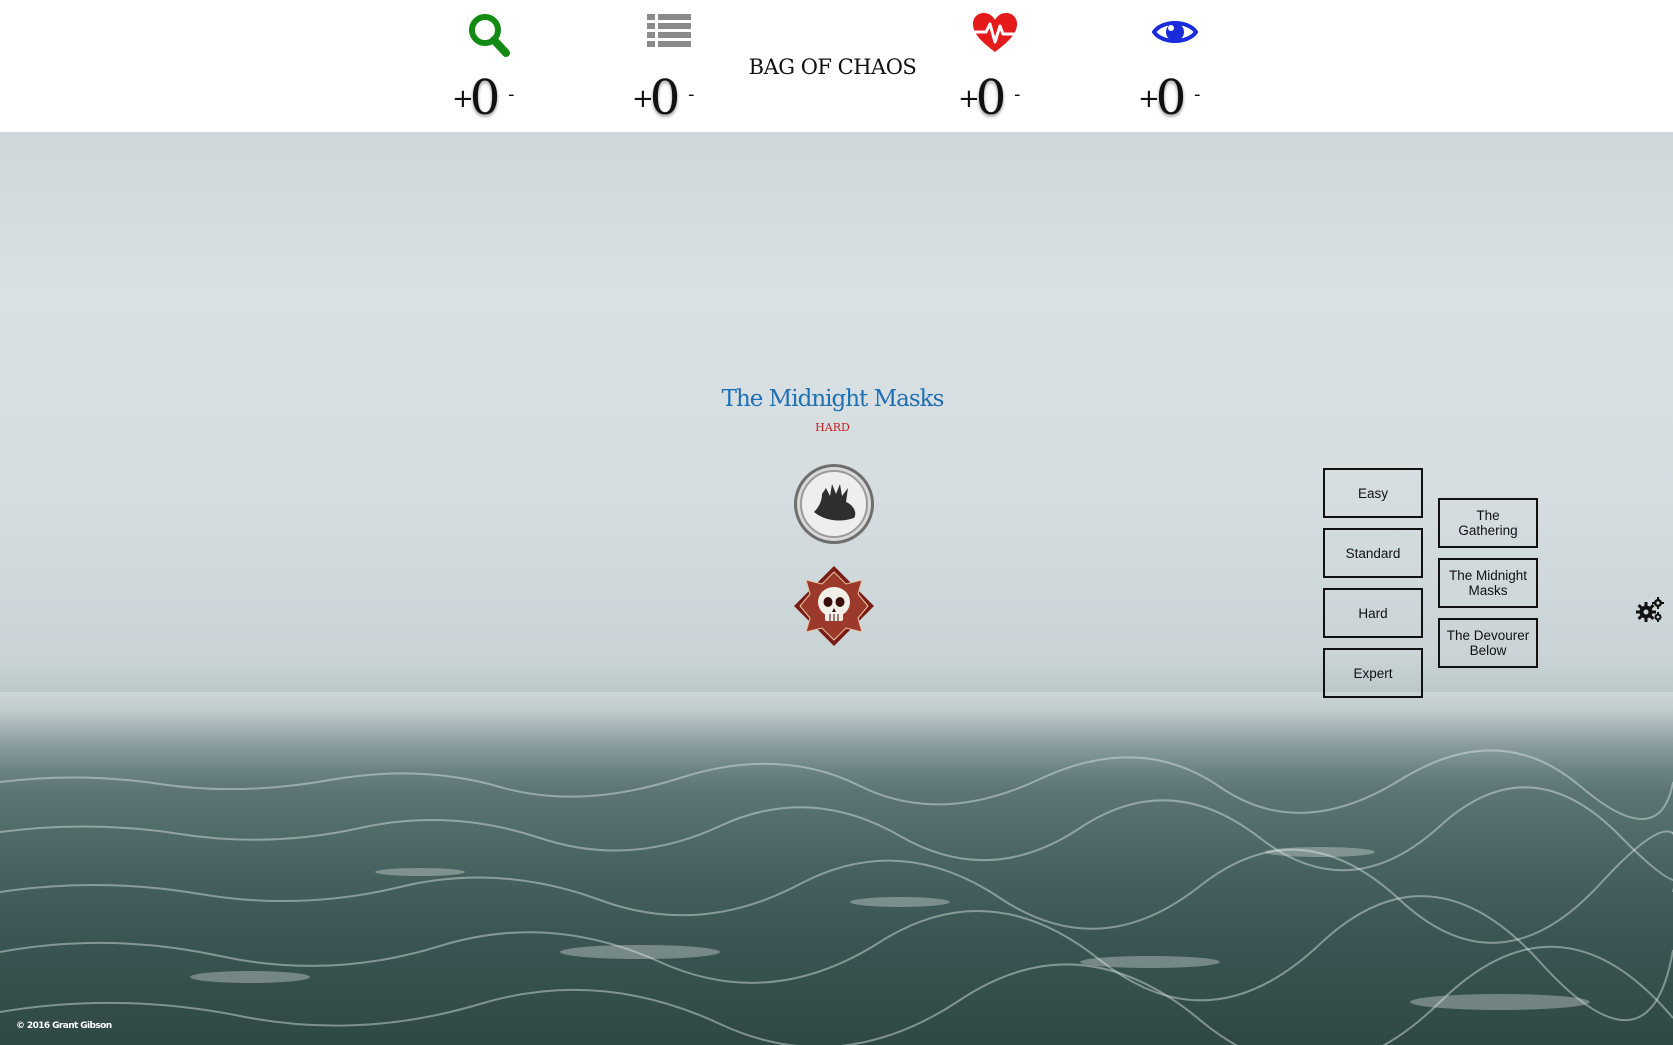  What do you see at coordinates (1175, 34) in the screenshot?
I see `eye-icon` at bounding box center [1175, 34].